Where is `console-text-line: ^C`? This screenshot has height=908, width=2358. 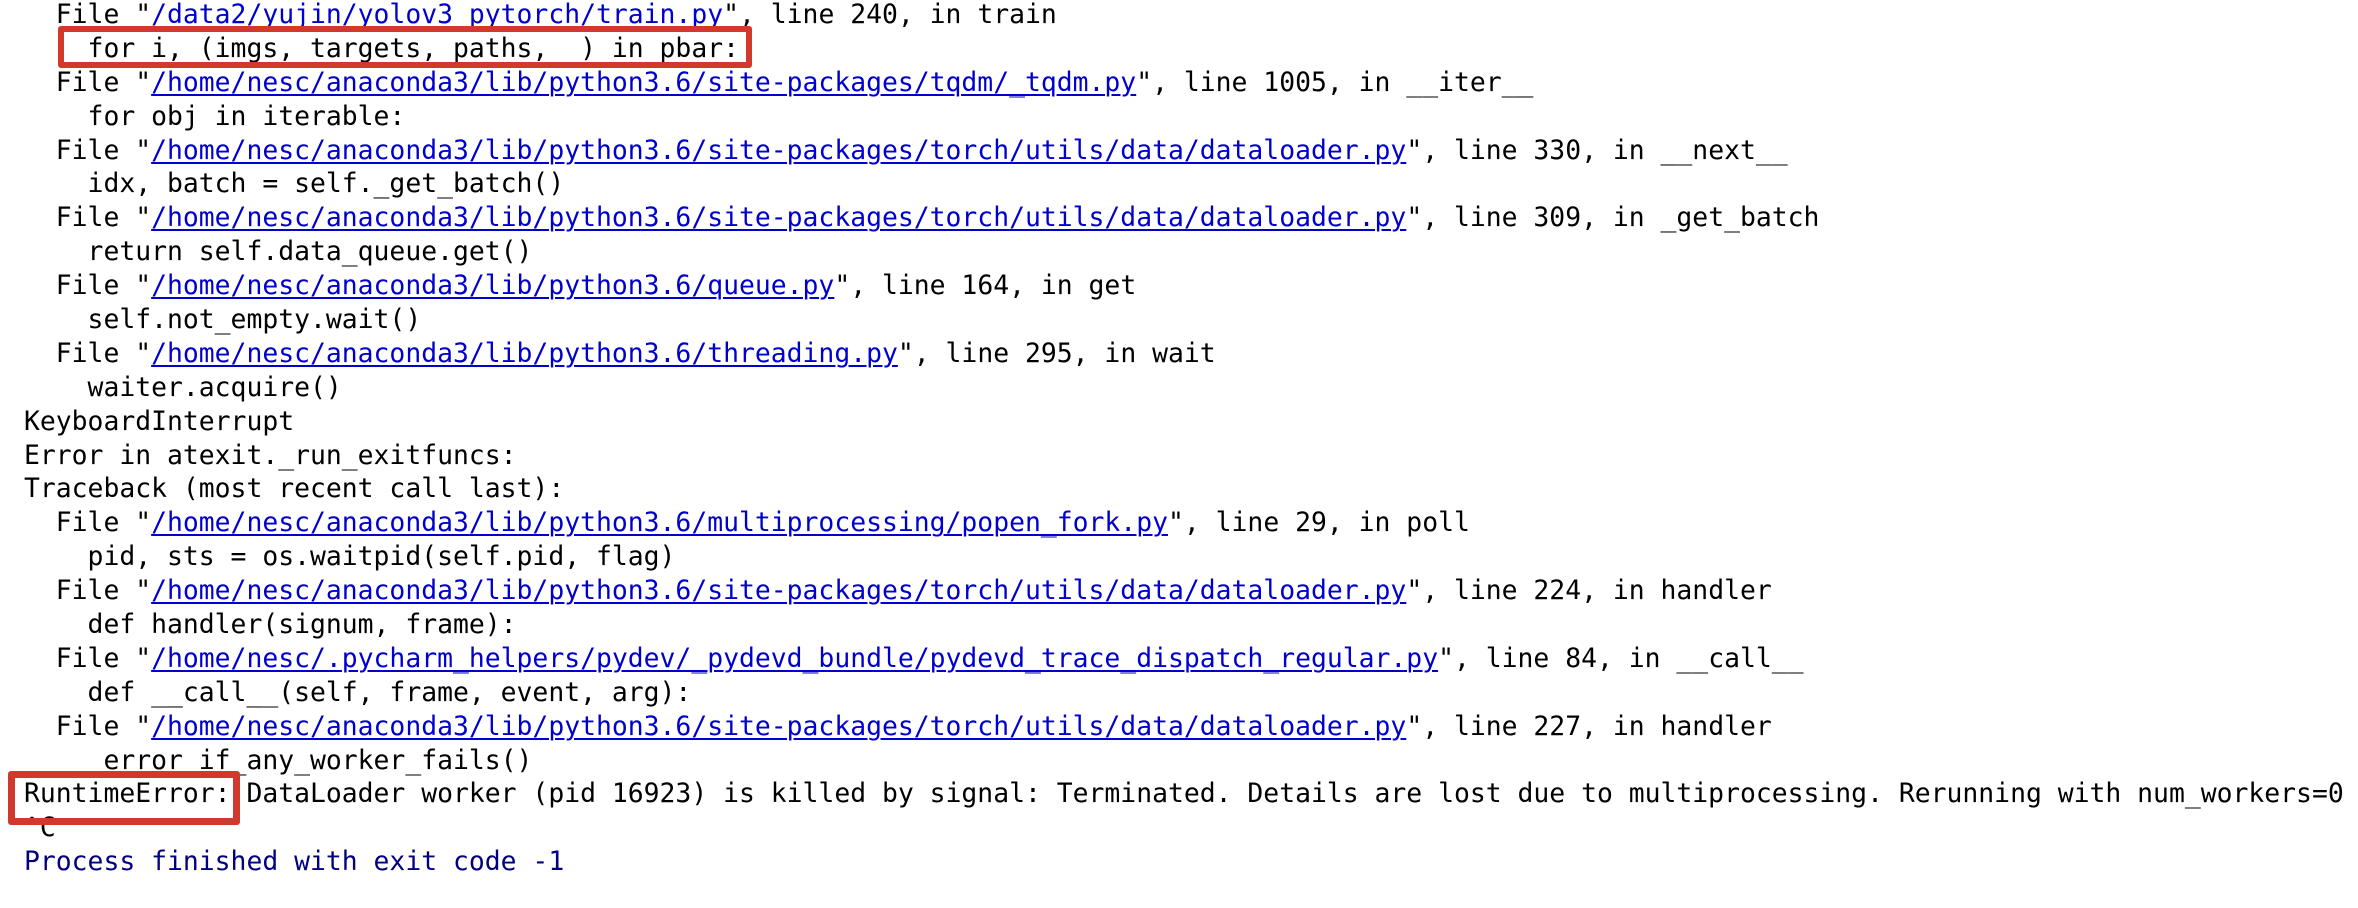 console-text-line: ^C is located at coordinates (40, 828).